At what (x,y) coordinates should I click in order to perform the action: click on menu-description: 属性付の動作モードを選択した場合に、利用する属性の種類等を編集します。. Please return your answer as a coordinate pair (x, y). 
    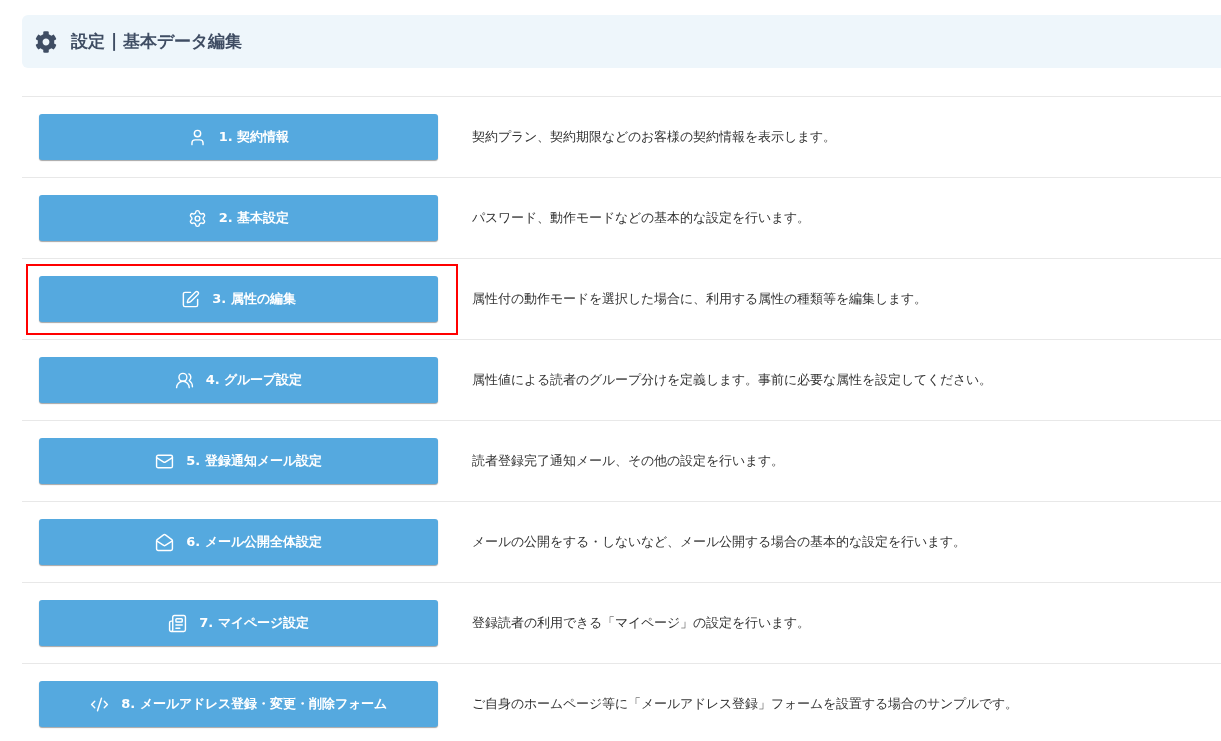
    Looking at the image, I should click on (699, 299).